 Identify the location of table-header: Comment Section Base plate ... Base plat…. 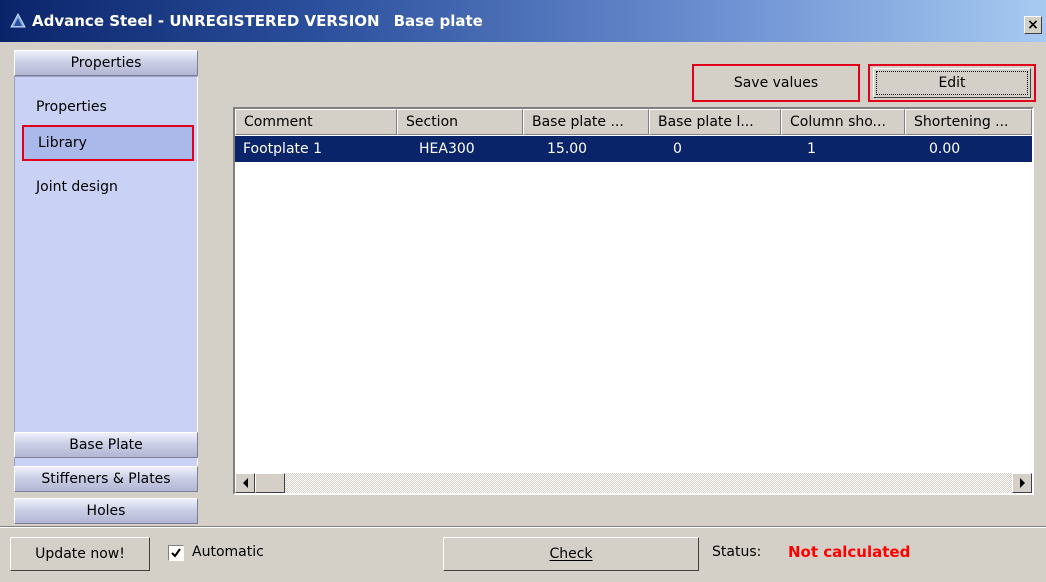
(633, 122).